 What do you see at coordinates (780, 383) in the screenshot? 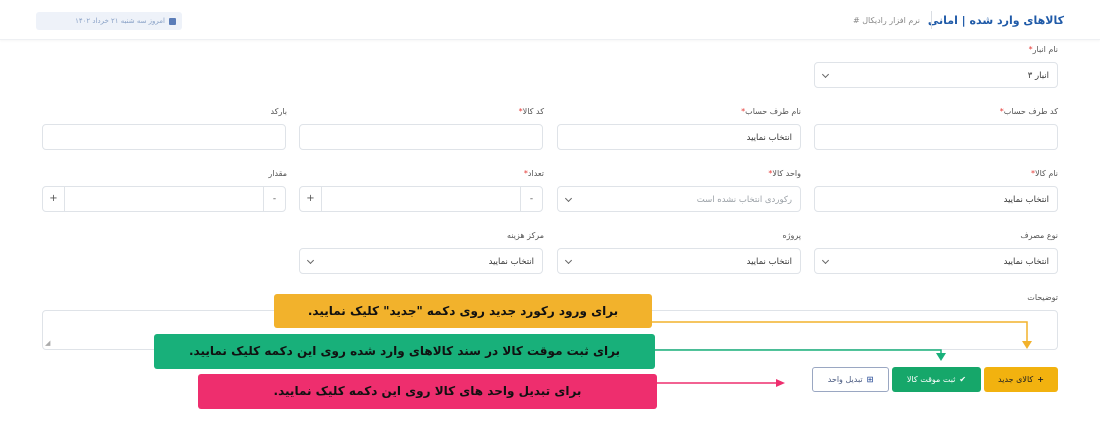
I see `convert-callout-arrowhead` at bounding box center [780, 383].